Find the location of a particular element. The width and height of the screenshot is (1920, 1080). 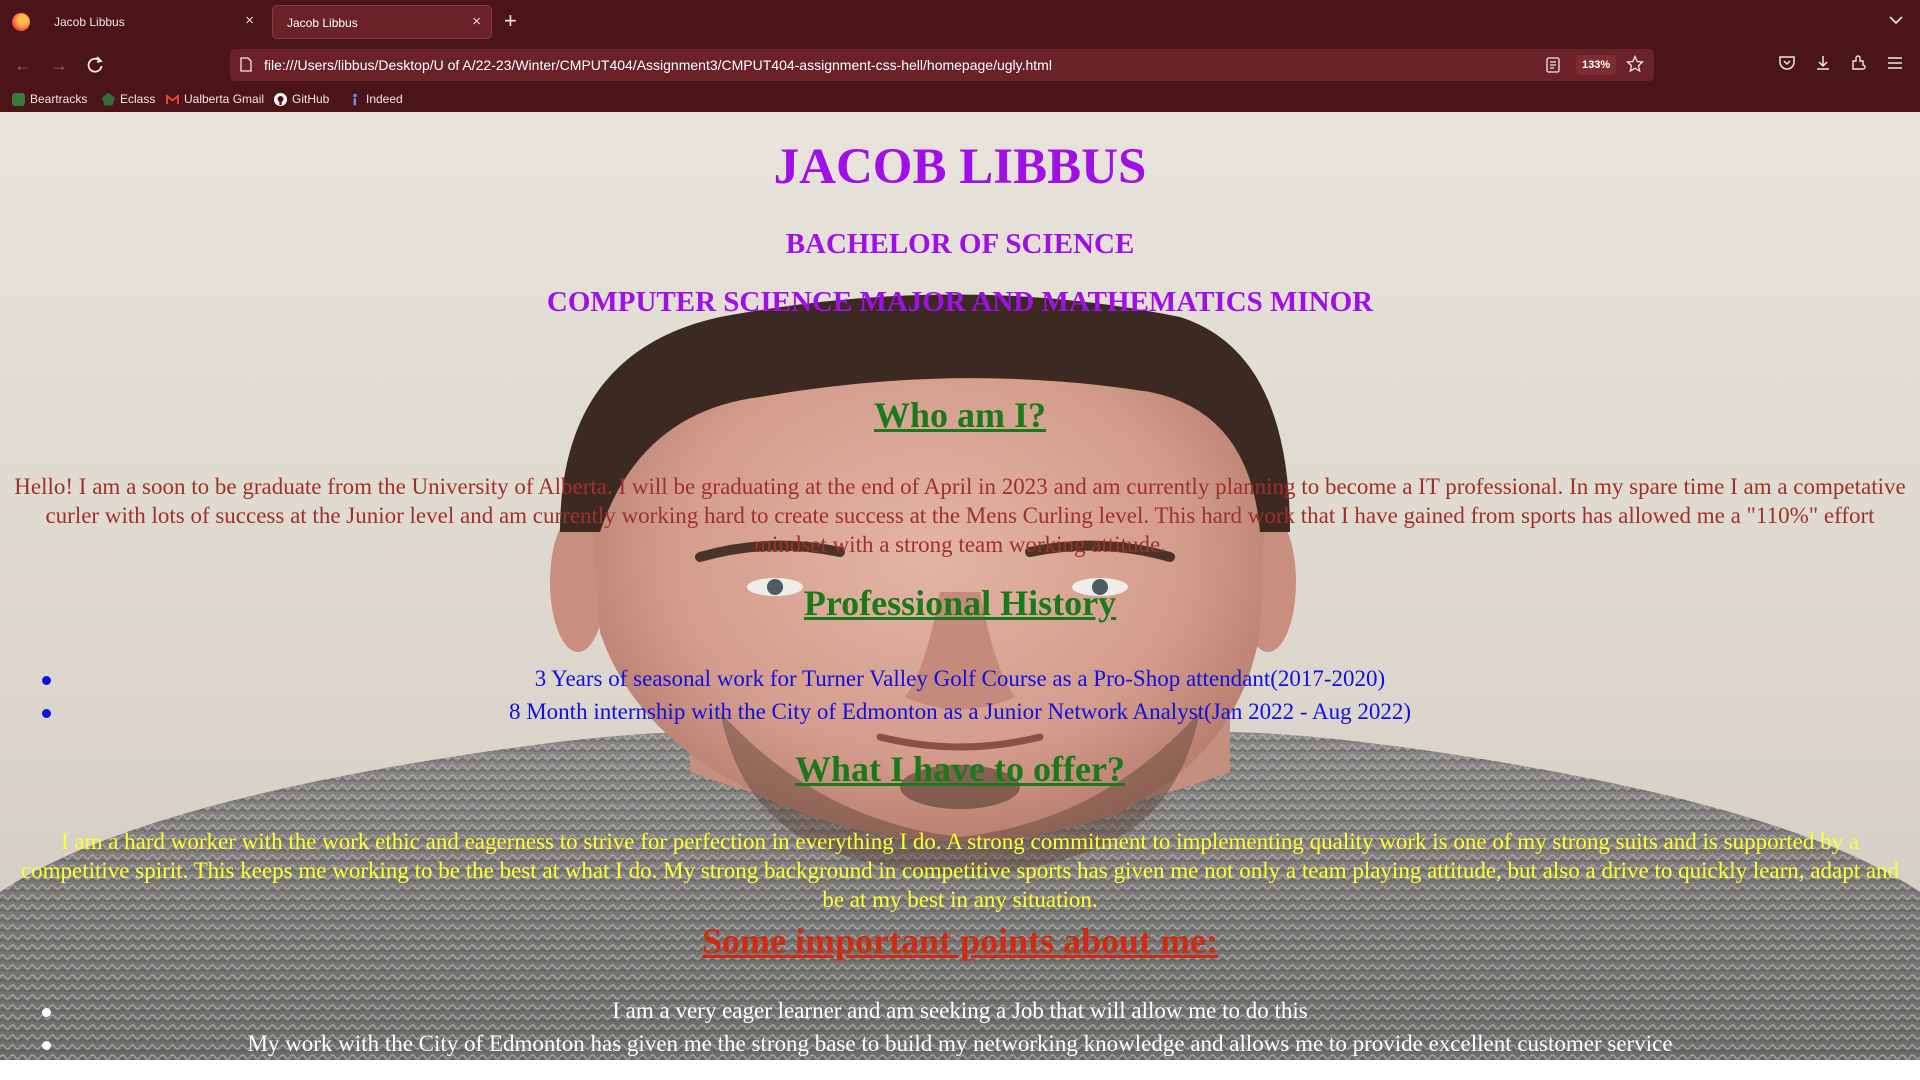

zoom-level-badge: 133% is located at coordinates (1596, 65).